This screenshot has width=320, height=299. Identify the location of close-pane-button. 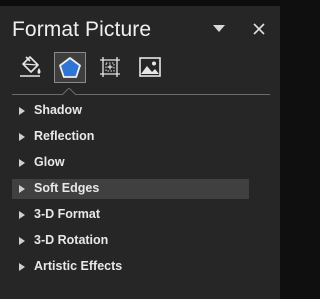
(259, 29).